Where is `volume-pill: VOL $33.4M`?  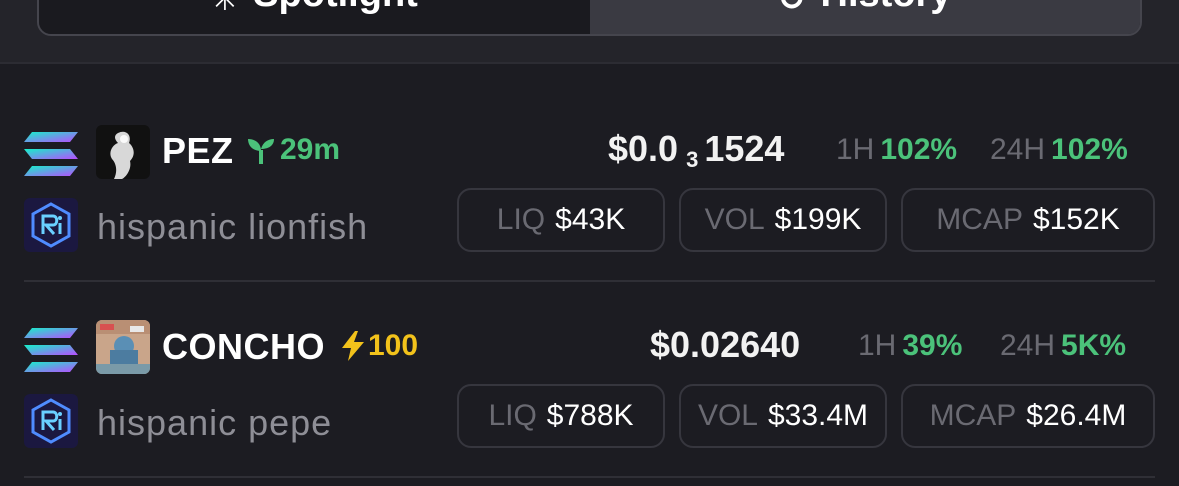 volume-pill: VOL $33.4M is located at coordinates (783, 416).